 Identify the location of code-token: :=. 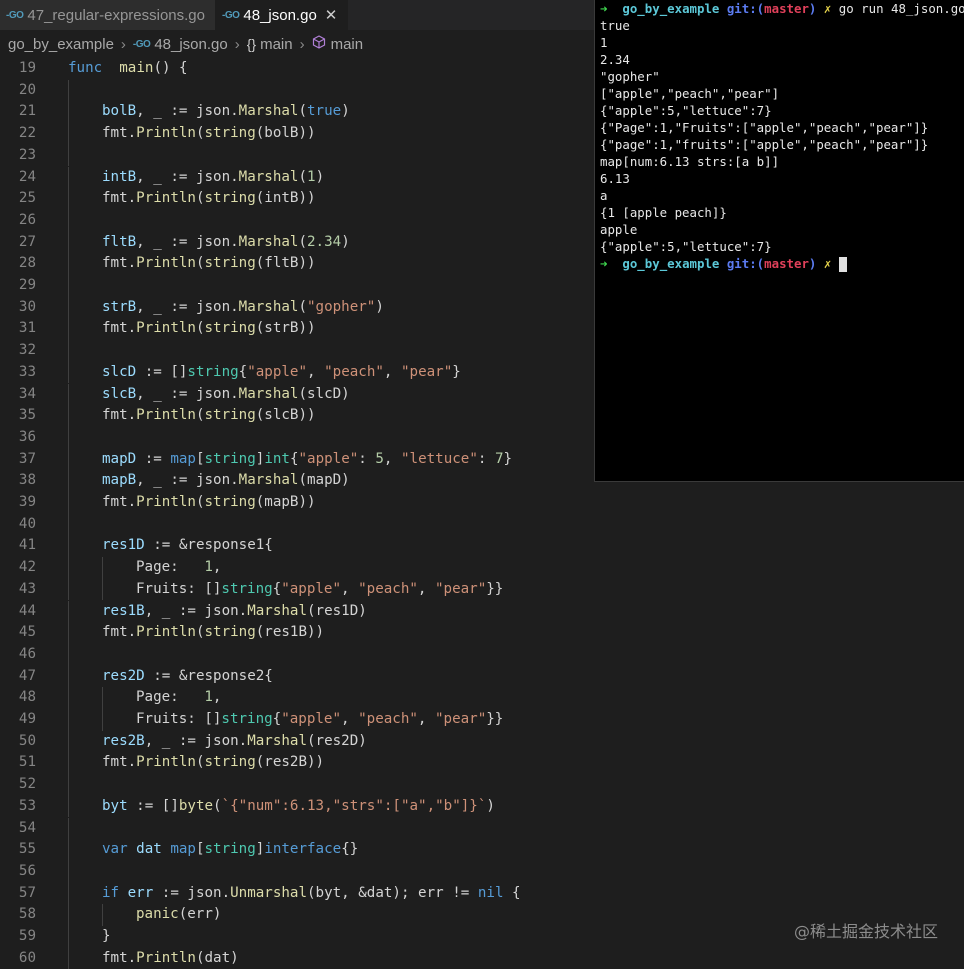
(153, 458).